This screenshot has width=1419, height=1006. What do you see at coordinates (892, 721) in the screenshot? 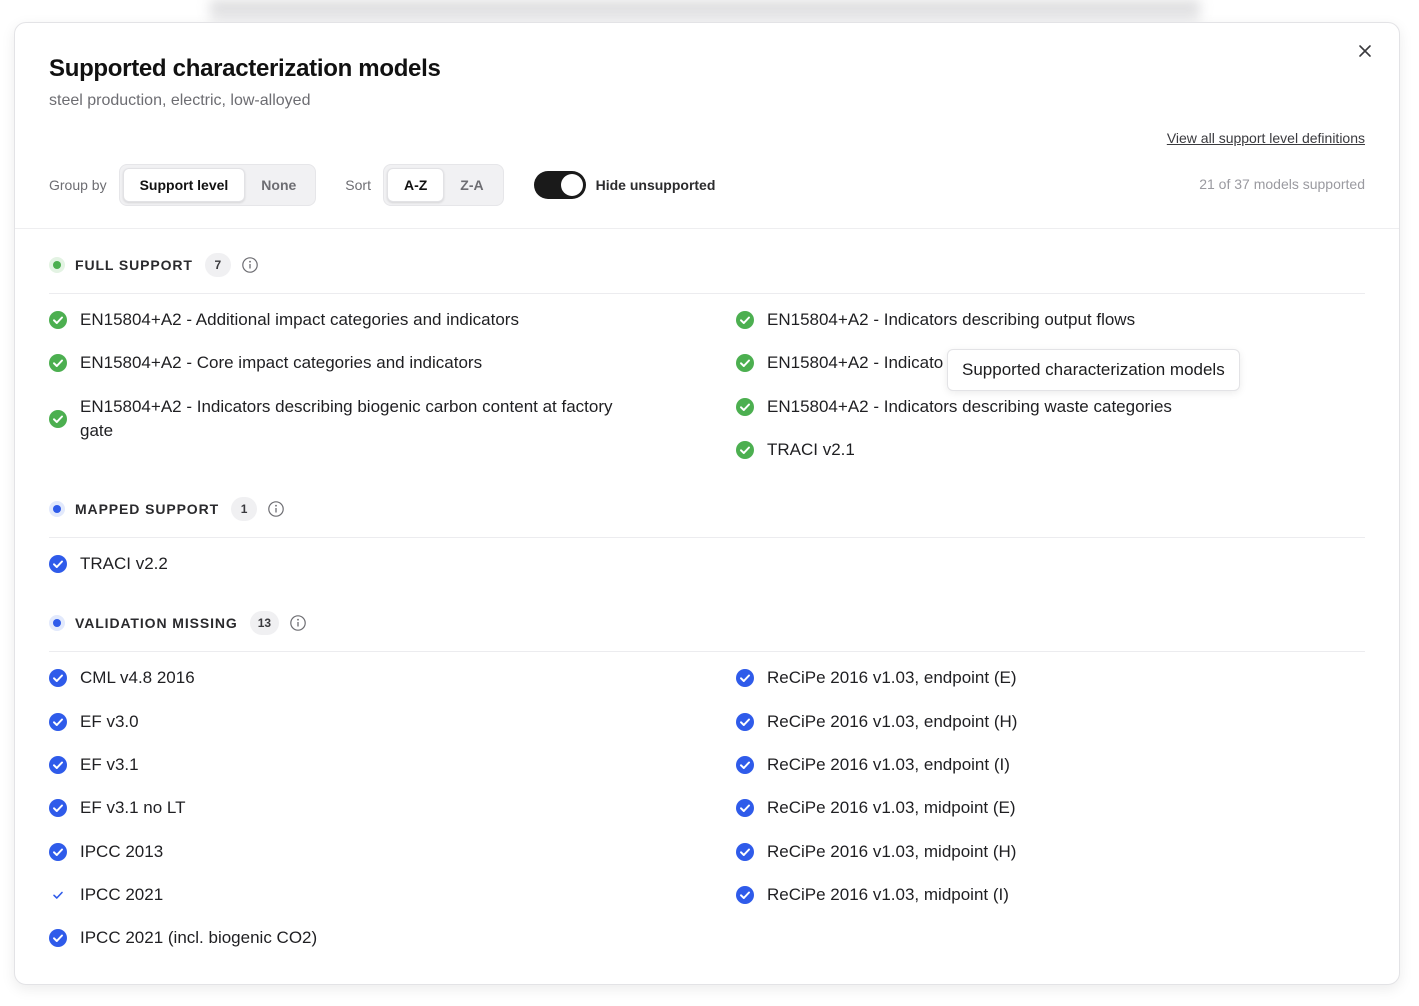
I see `item-label: ReCiPe 2016 v1.03, endpoint (H)` at bounding box center [892, 721].